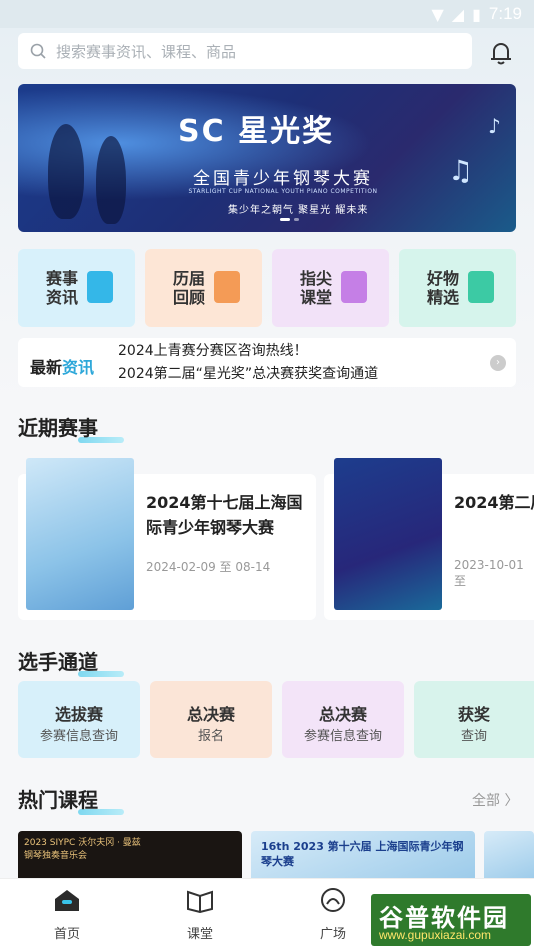 The height and width of the screenshot is (950, 534). I want to click on status-time: 7:19, so click(505, 13).